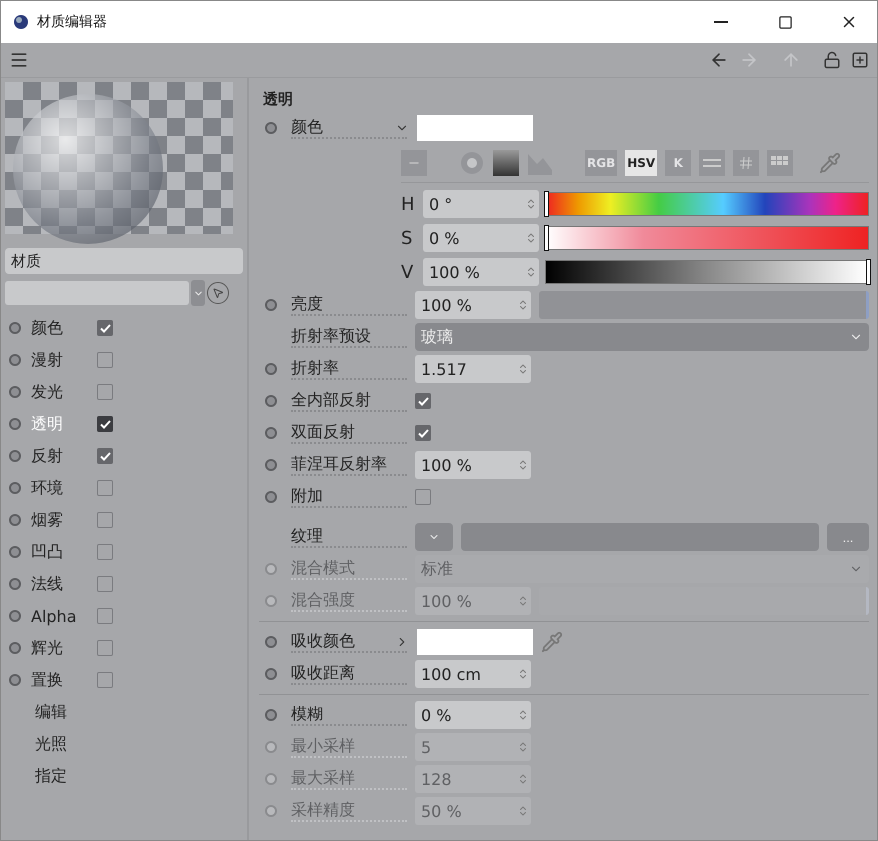 This screenshot has height=841, width=878. What do you see at coordinates (124, 712) in the screenshot?
I see `sidebar-item: 编辑` at bounding box center [124, 712].